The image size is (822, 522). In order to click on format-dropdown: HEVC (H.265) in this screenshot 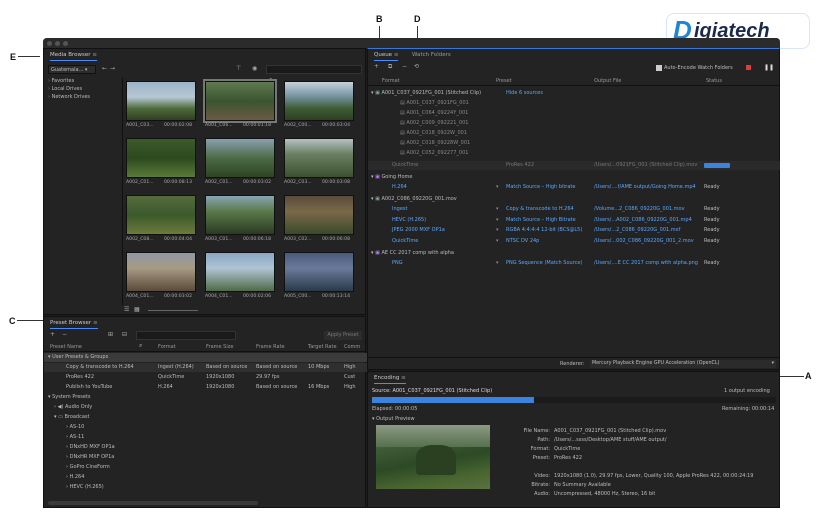, I will do `click(409, 220)`.